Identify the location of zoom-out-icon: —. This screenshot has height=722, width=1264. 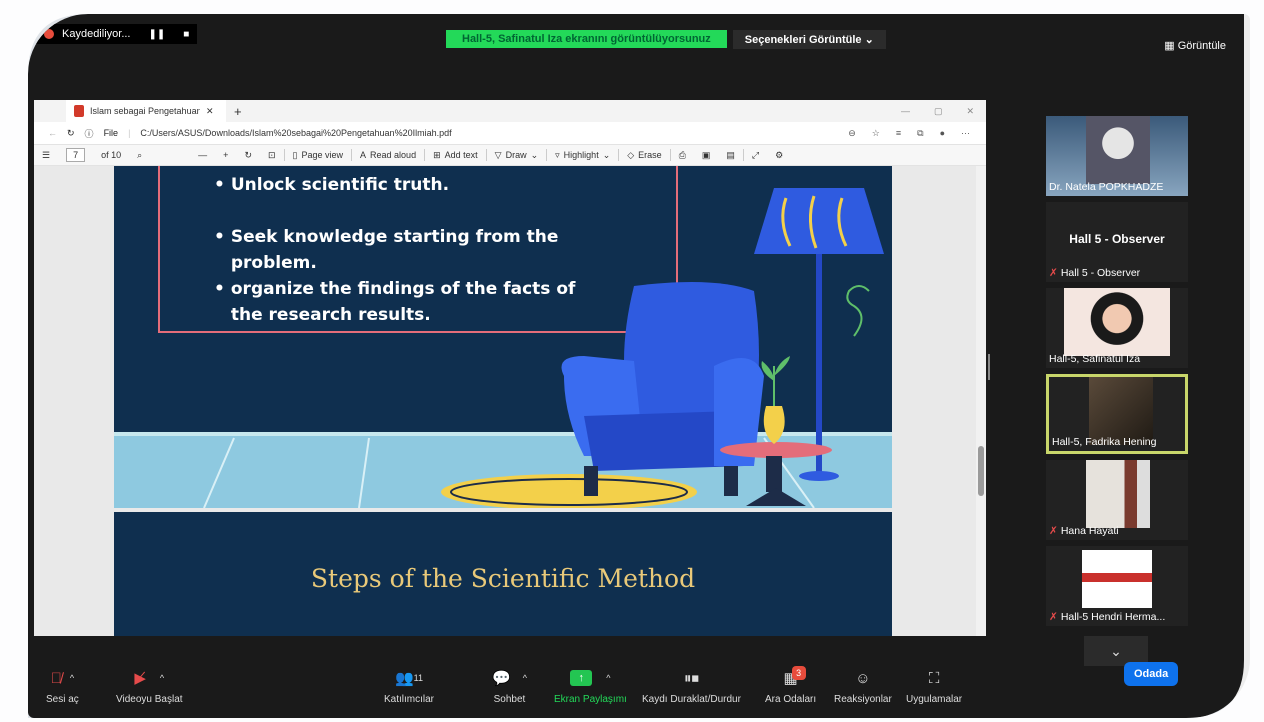
(202, 155).